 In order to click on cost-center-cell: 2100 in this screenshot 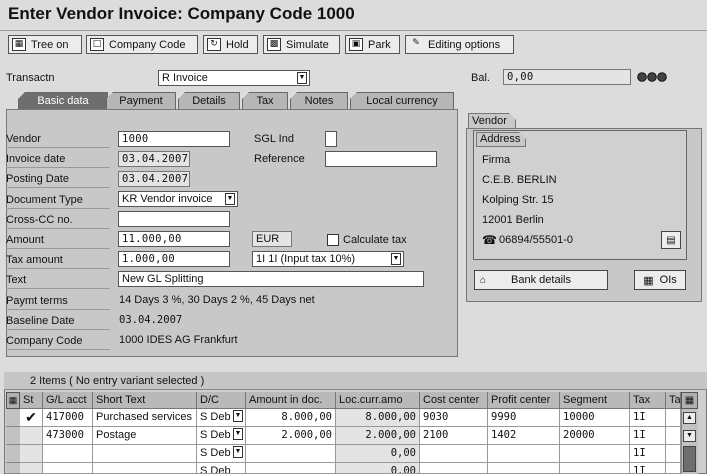, I will do `click(454, 436)`.